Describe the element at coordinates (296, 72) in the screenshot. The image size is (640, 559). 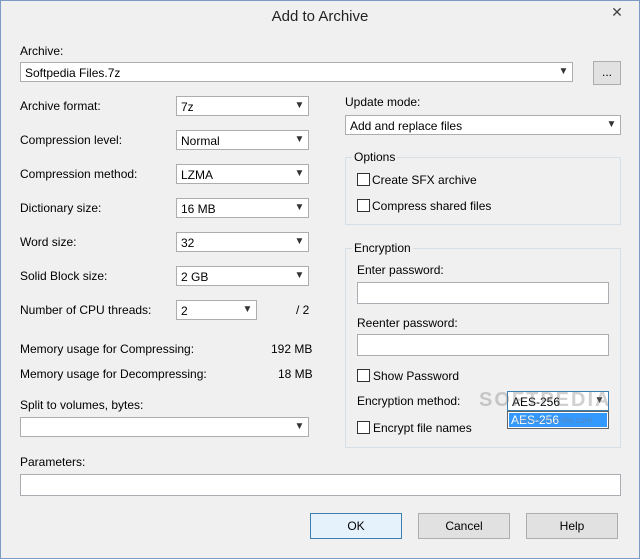
I see `archive-path-combo: Softpedia Files.7z ▼` at that location.